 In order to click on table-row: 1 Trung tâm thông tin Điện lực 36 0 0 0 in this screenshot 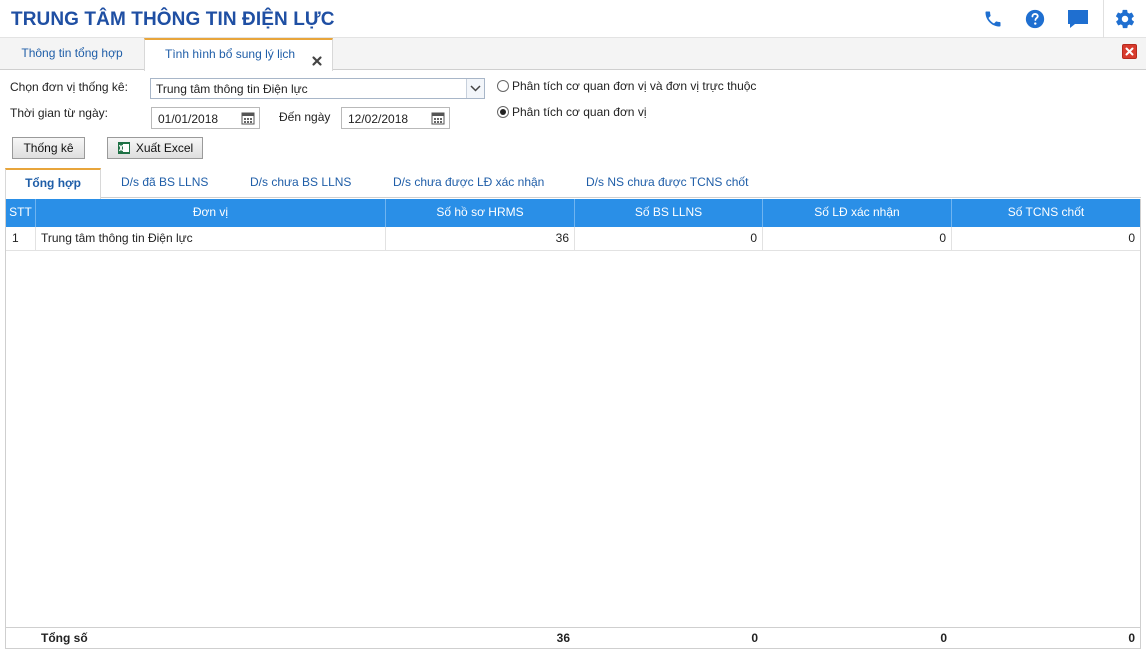, I will do `click(573, 239)`.